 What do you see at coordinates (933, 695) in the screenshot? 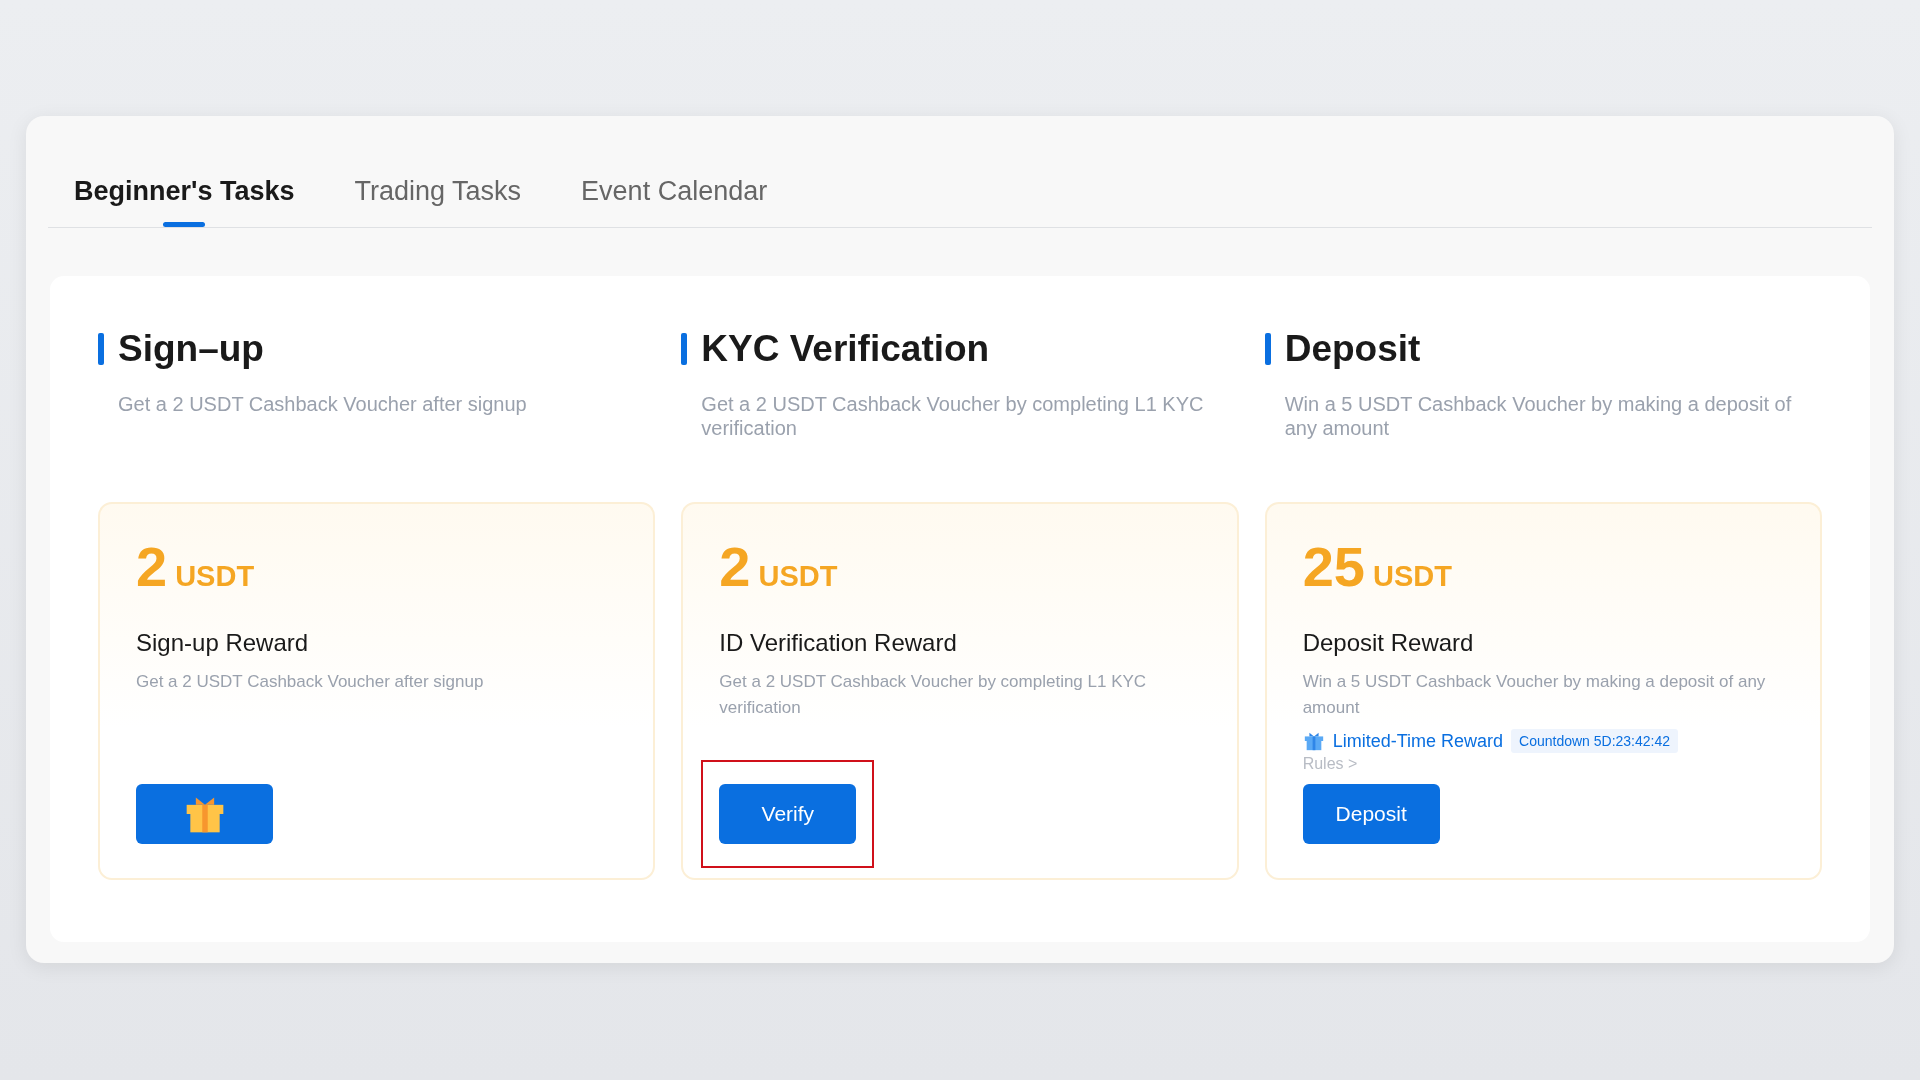
I see `reward-description: Get a 2 USDT Cashback Voucher by completing L1 KYC verification` at bounding box center [933, 695].